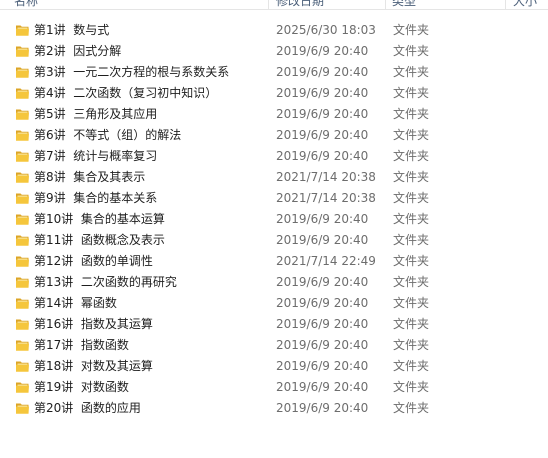 The width and height of the screenshot is (548, 458). Describe the element at coordinates (274, 177) in the screenshot. I see `file-row: 第8讲 集合及其表示 2021/7/14 20:38 文件夹` at that location.